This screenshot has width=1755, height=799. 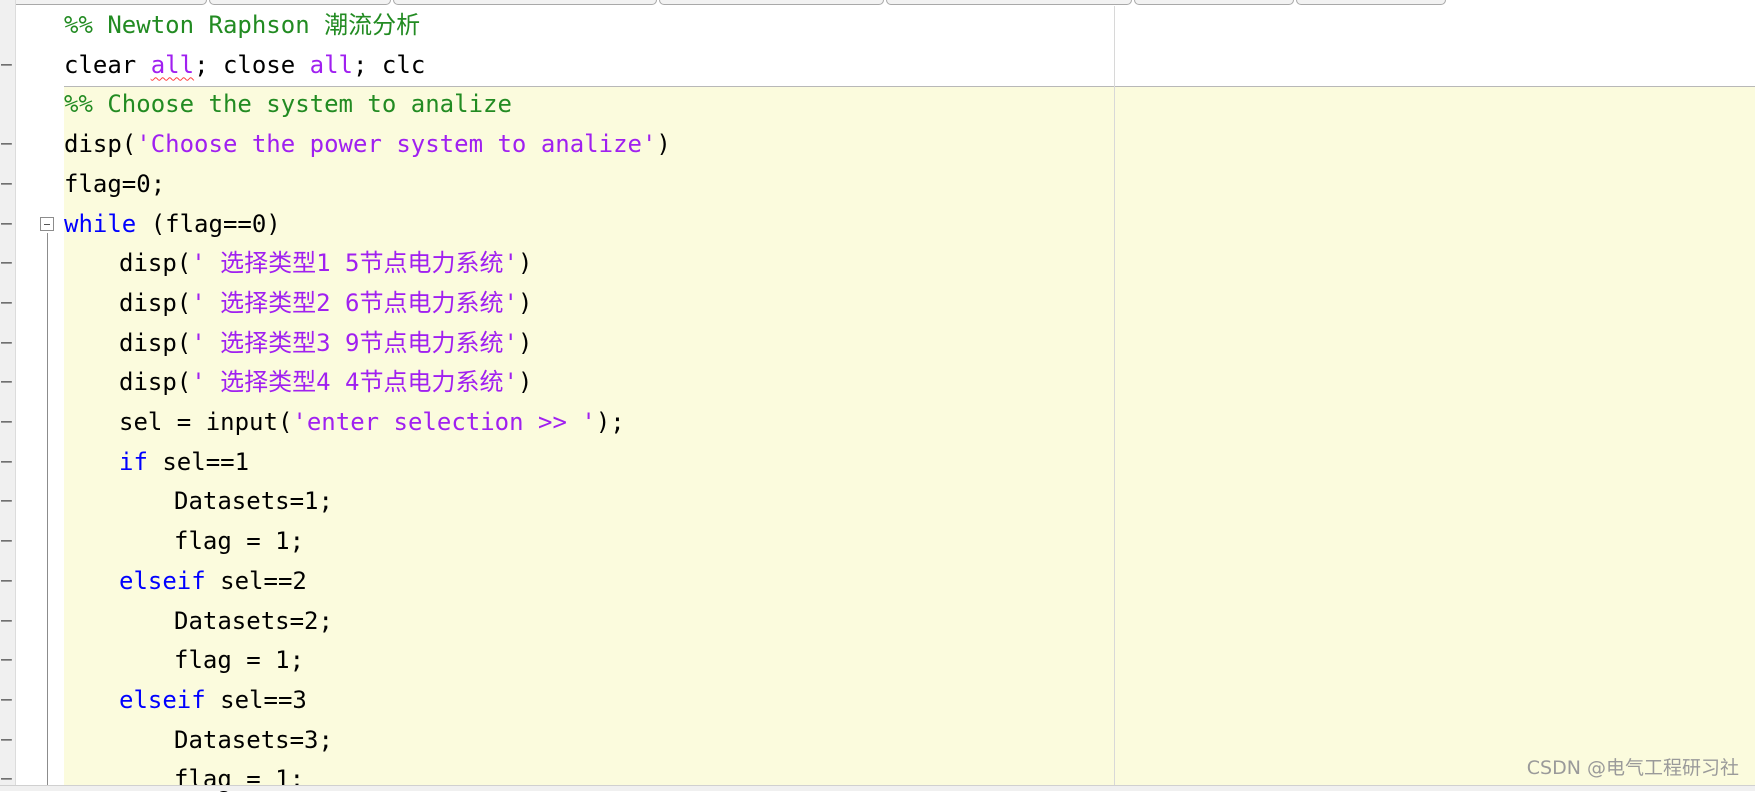 I want to click on code-text: if sel==1, so click(x=184, y=462).